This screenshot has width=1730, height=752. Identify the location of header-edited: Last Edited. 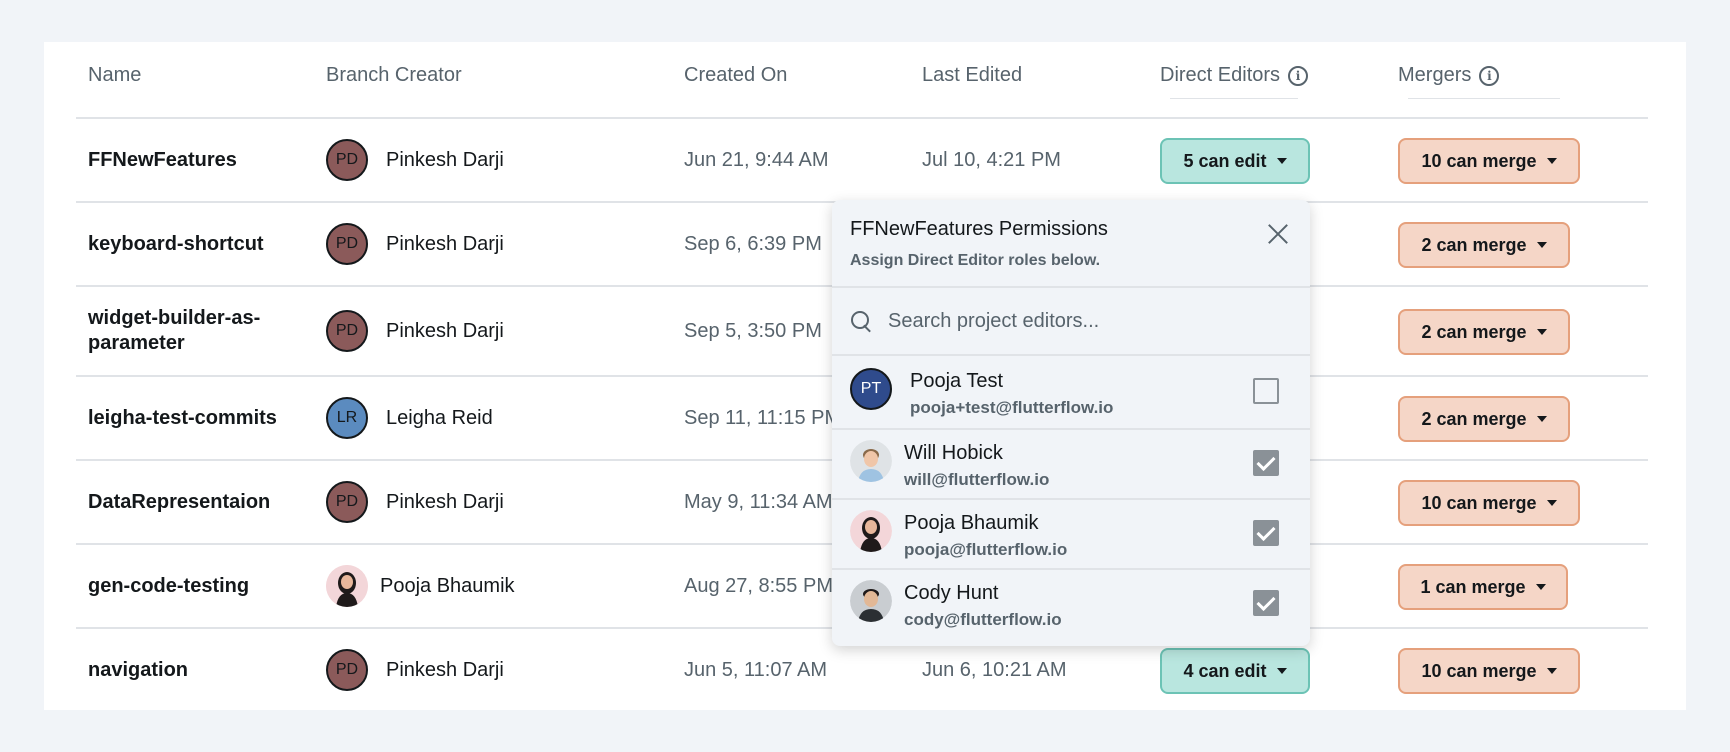
(972, 75).